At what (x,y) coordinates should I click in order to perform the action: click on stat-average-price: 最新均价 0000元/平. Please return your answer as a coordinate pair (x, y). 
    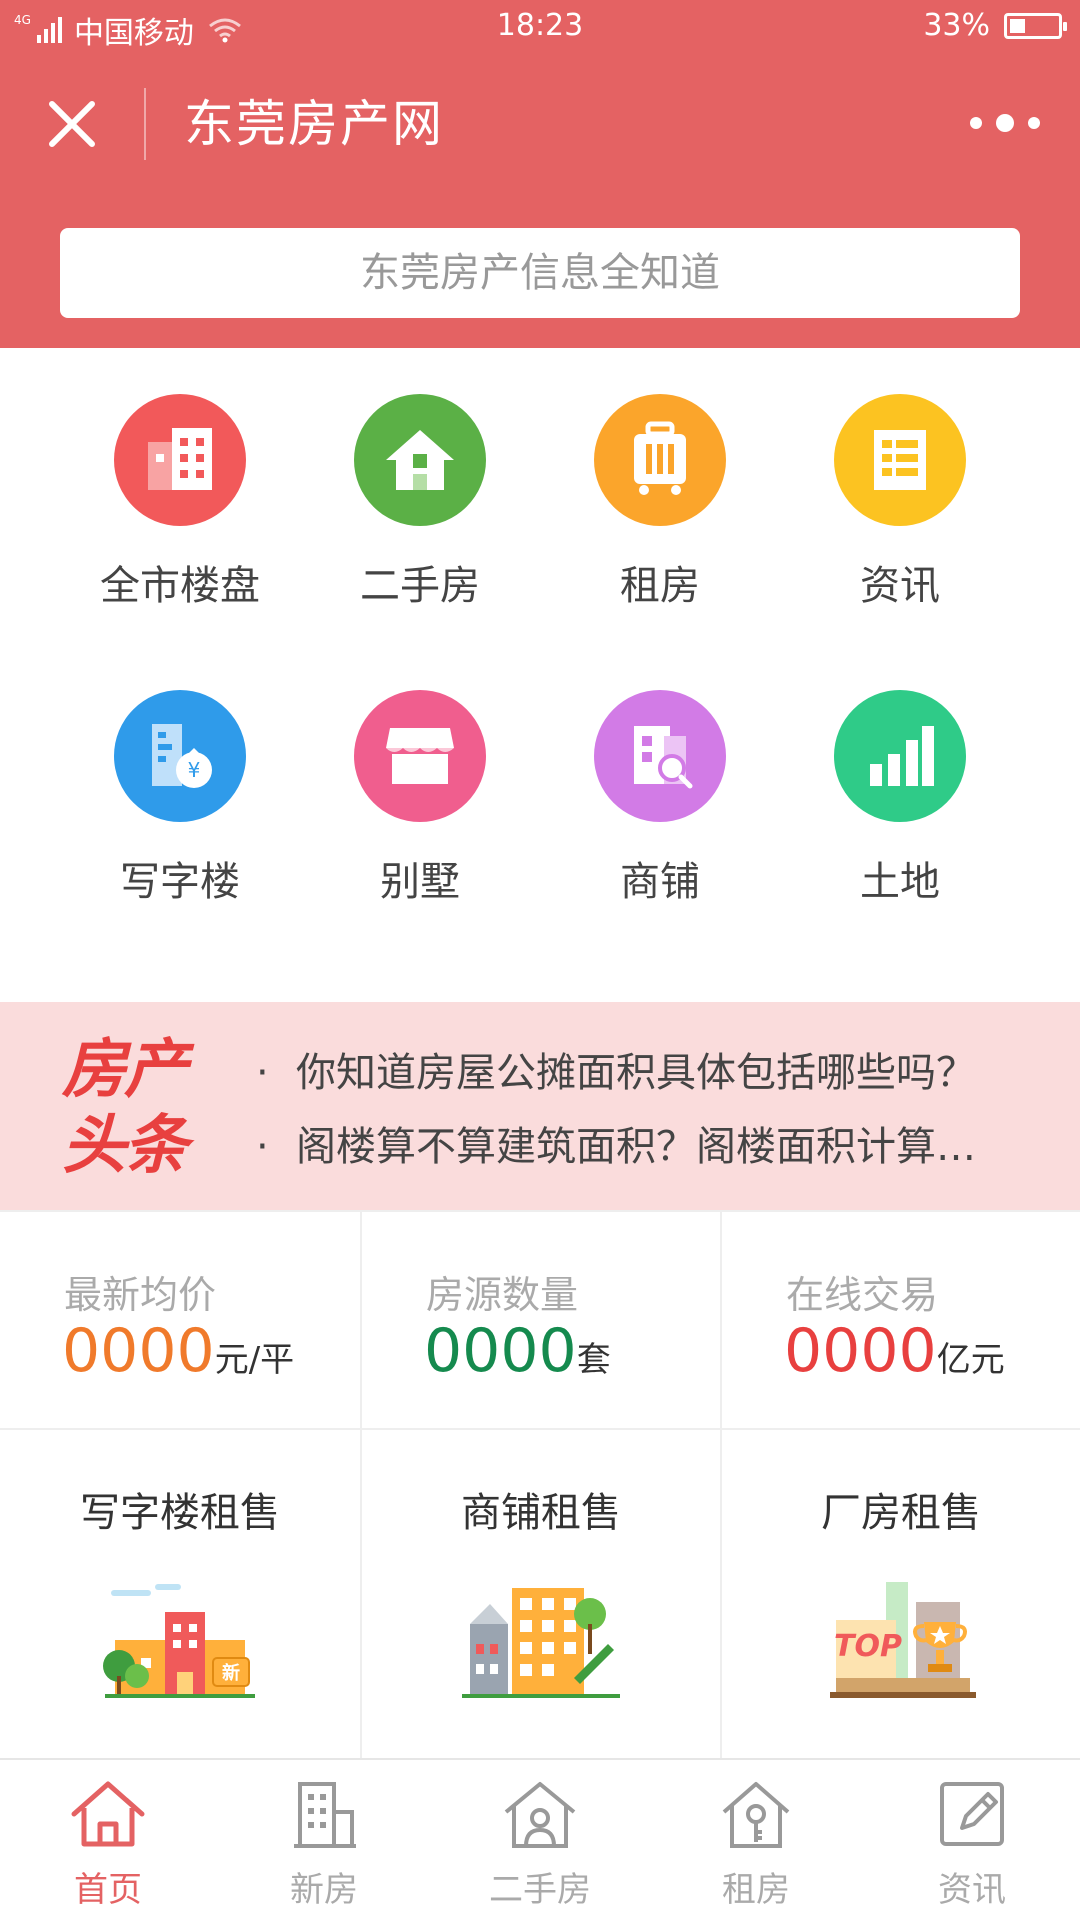
    Looking at the image, I should click on (180, 1320).